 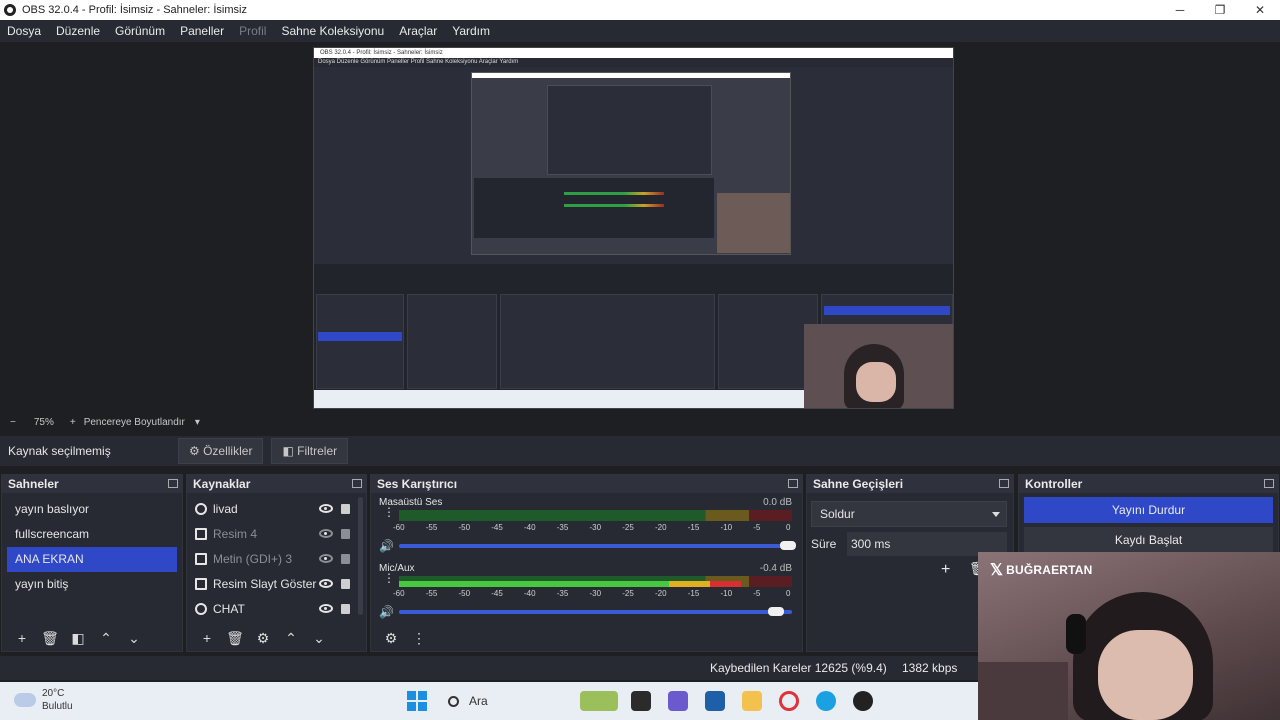 What do you see at coordinates (92, 484) in the screenshot?
I see `scenes-title: Sahneler` at bounding box center [92, 484].